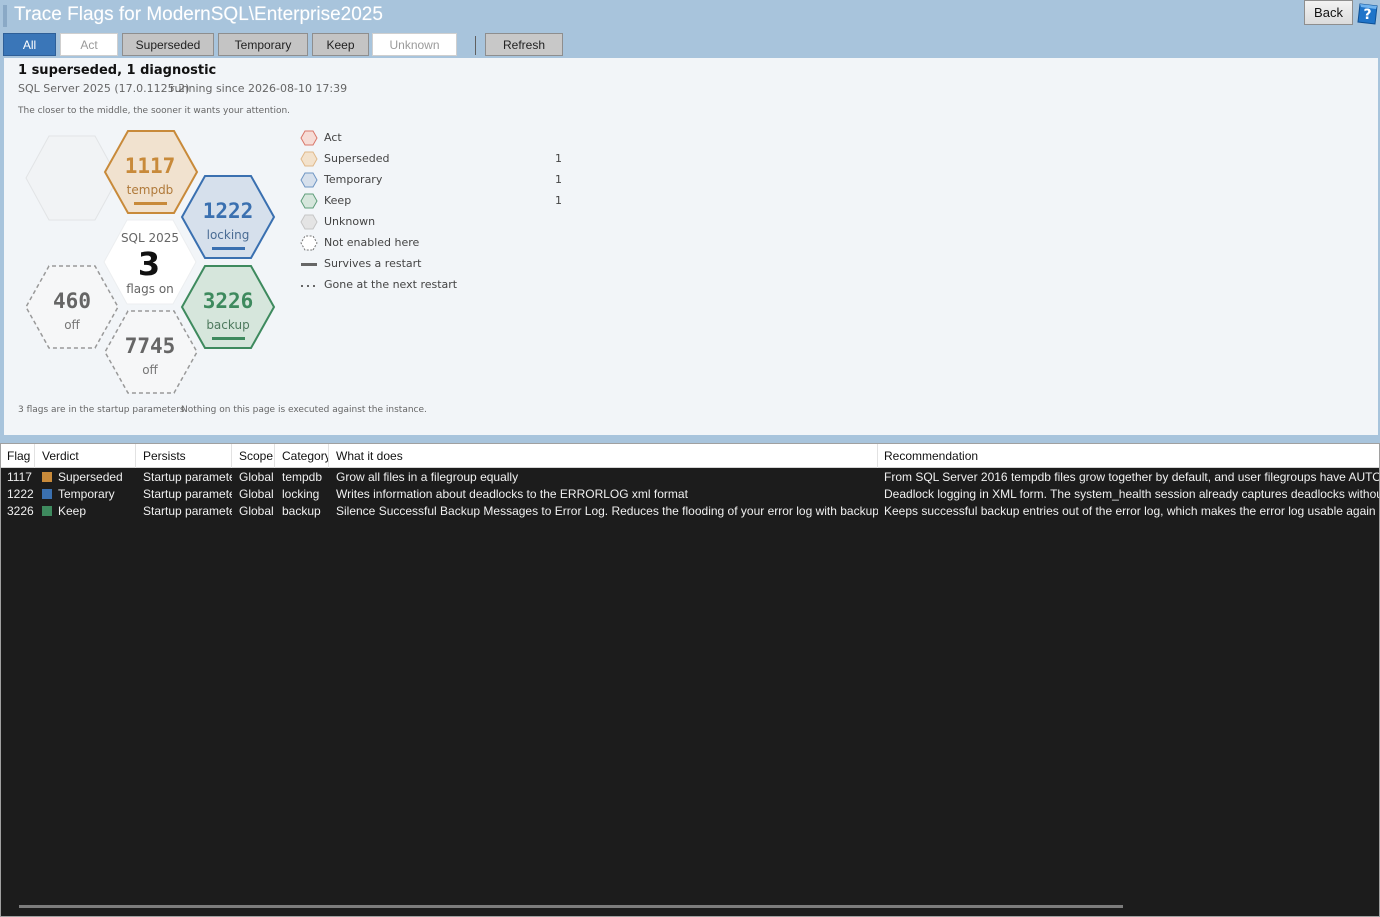  What do you see at coordinates (72, 178) in the screenshot?
I see `hex-unknown-empty` at bounding box center [72, 178].